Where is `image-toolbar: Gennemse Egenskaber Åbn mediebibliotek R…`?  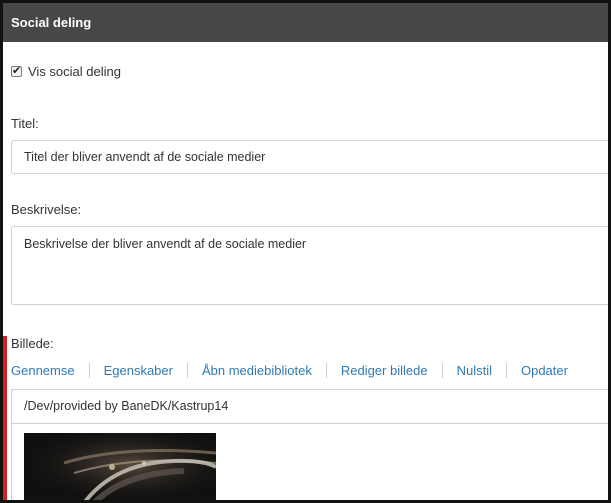
image-toolbar: Gennemse Egenskaber Åbn mediebibliotek R… is located at coordinates (289, 370).